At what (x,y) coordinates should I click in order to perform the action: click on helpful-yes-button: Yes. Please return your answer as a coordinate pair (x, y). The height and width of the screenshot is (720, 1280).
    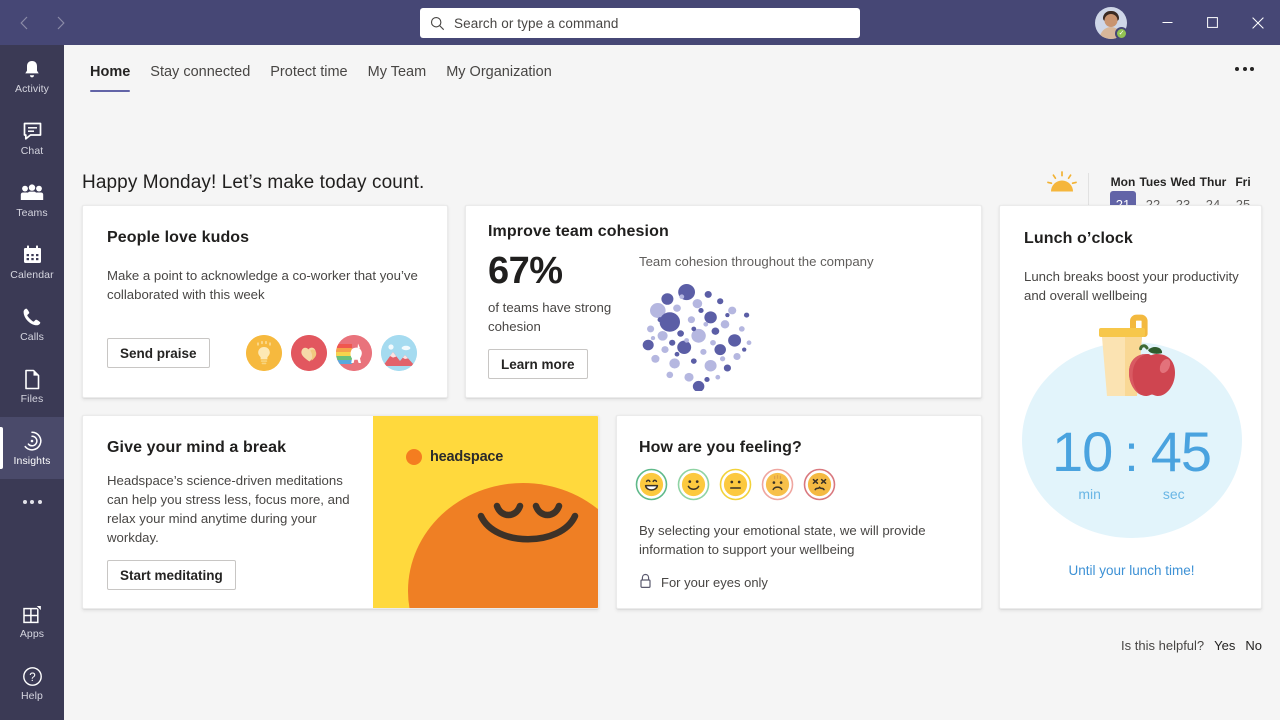
    Looking at the image, I should click on (1224, 645).